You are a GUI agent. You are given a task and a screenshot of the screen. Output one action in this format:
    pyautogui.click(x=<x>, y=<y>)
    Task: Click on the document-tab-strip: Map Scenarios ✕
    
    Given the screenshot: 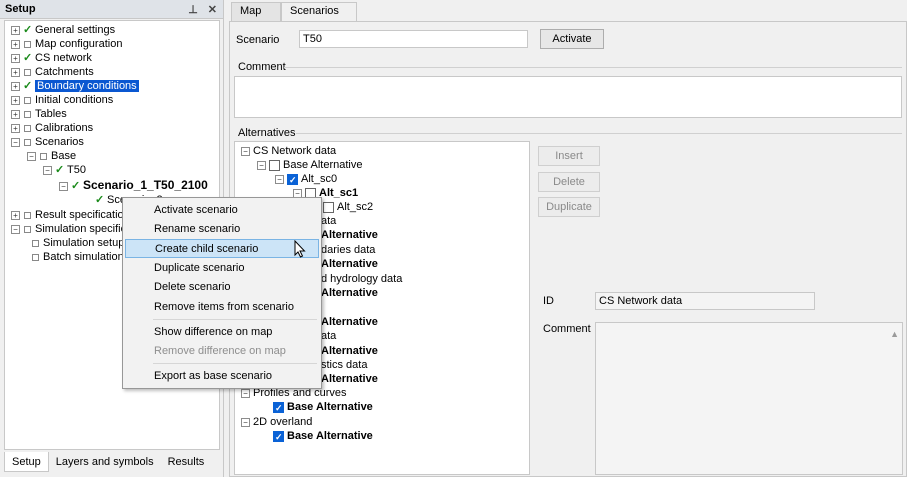 What is the action you would take?
    pyautogui.click(x=568, y=17)
    